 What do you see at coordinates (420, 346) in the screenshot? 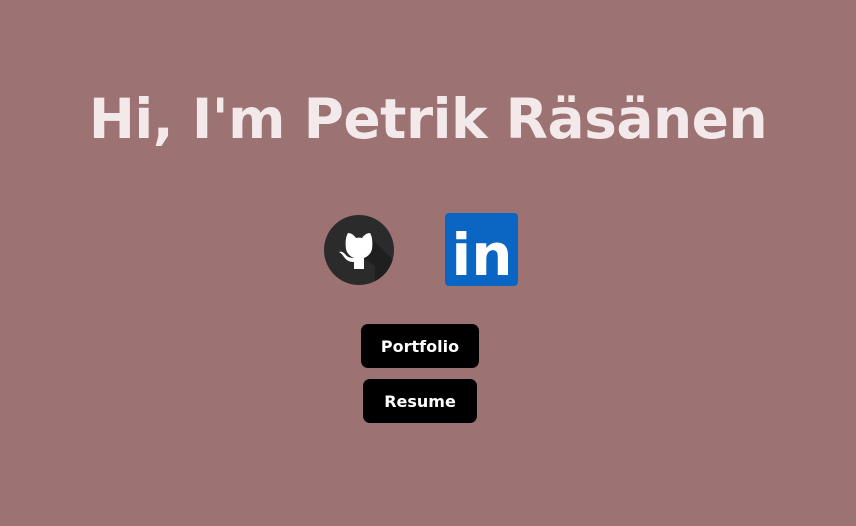
I see `portfolio-button: Portfolio` at bounding box center [420, 346].